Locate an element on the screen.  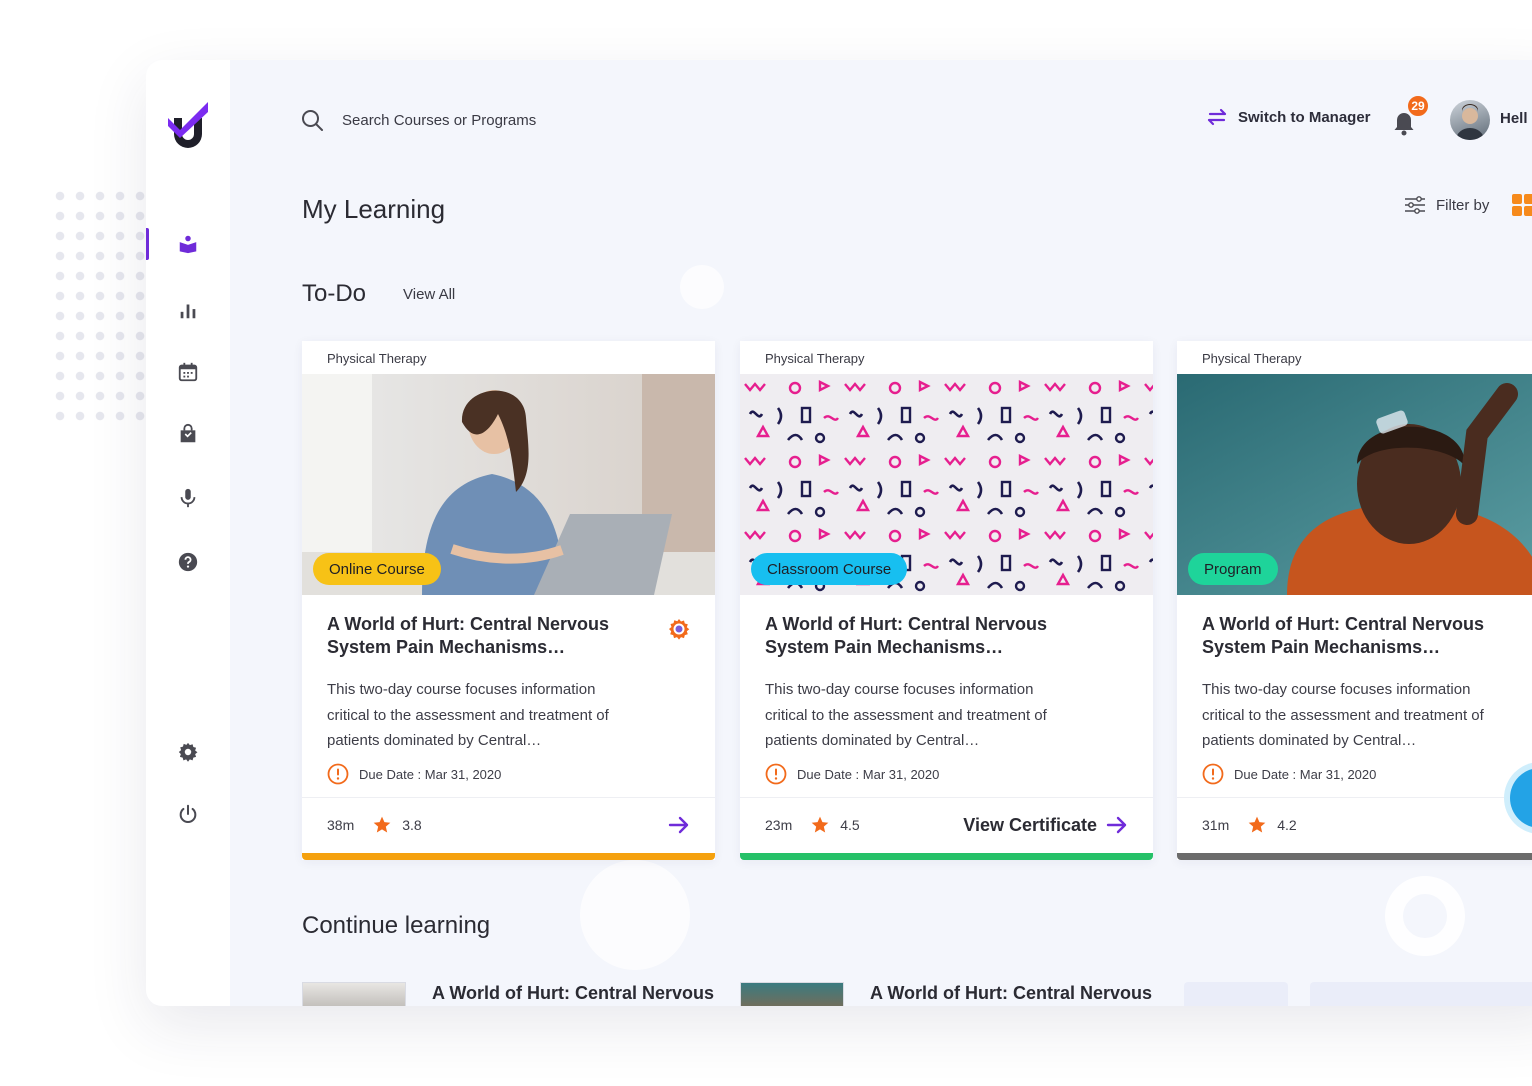
nav-settings is located at coordinates (188, 752).